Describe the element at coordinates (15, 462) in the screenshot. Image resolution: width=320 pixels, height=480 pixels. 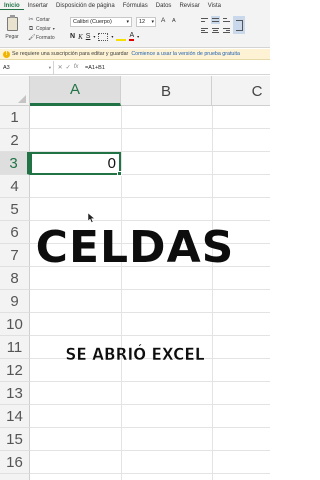
I see `row-header: 16` at that location.